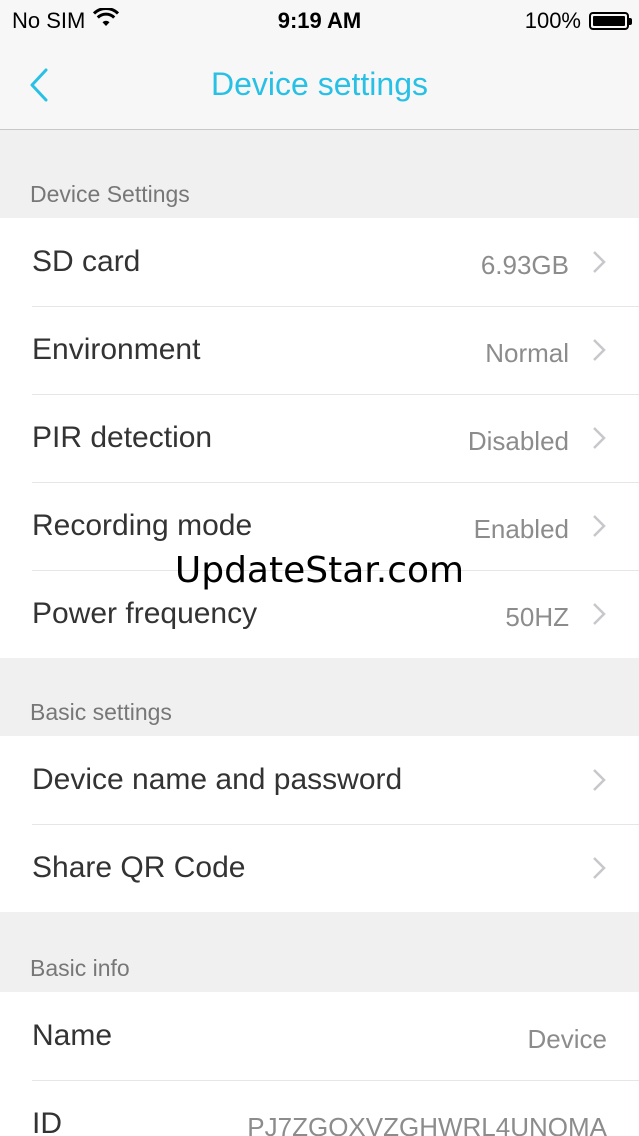 Image resolution: width=639 pixels, height=1136 pixels. I want to click on row-value: Device, so click(567, 1039).